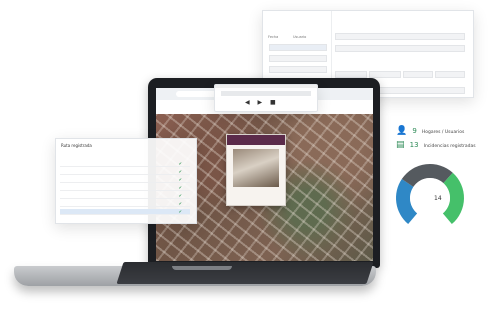  What do you see at coordinates (400, 145) in the screenshot?
I see `chart-icon: ▤` at bounding box center [400, 145].